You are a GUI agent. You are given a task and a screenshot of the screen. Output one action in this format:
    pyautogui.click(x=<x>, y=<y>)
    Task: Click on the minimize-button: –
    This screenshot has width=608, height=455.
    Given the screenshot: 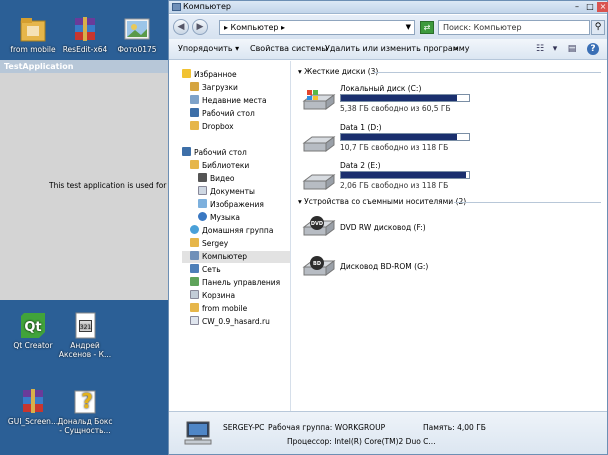 What is the action you would take?
    pyautogui.click(x=577, y=7)
    